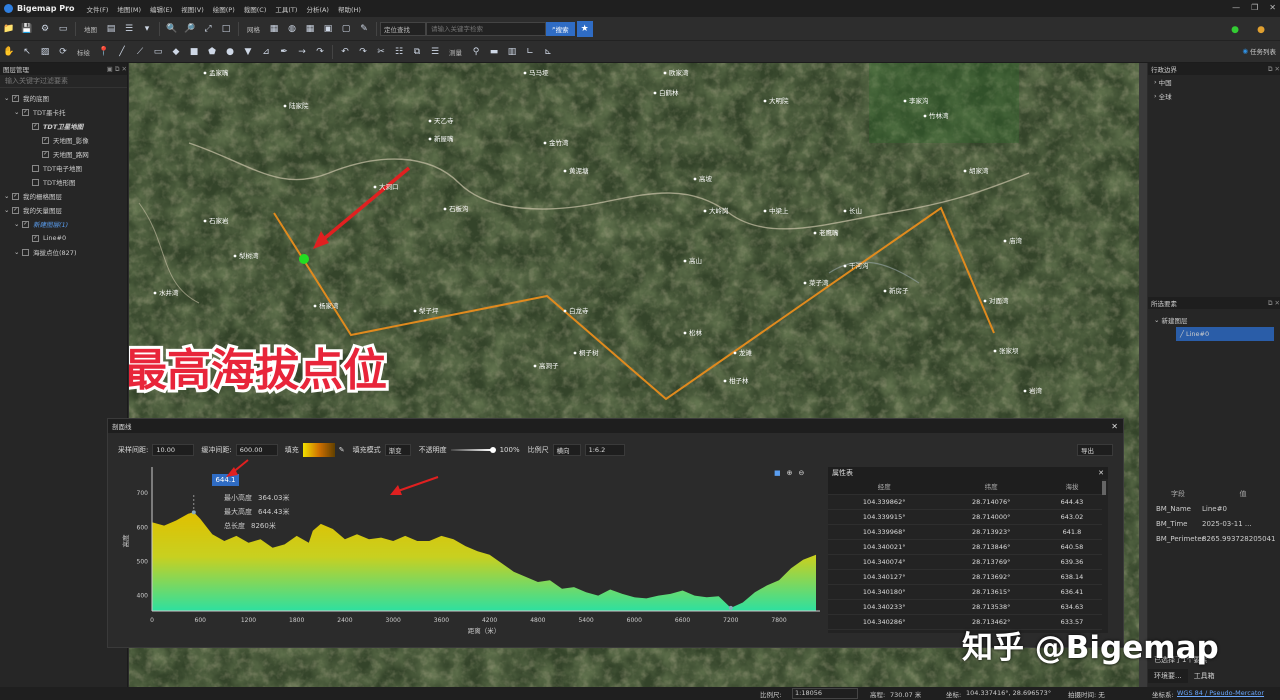 This screenshot has height=700, width=1280. I want to click on stack-icon: ☷, so click(399, 52).